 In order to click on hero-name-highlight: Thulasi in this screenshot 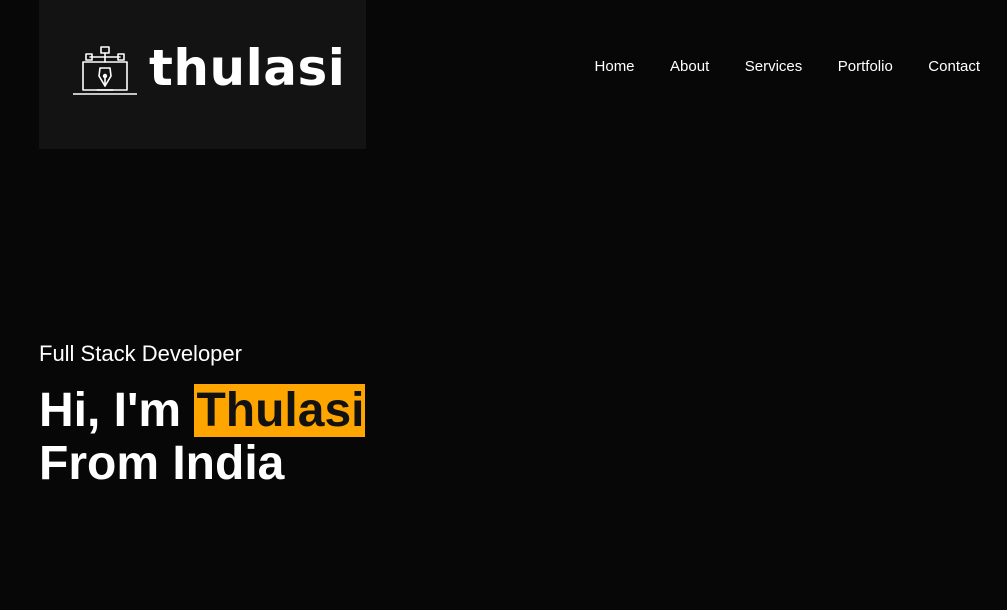, I will do `click(280, 410)`.